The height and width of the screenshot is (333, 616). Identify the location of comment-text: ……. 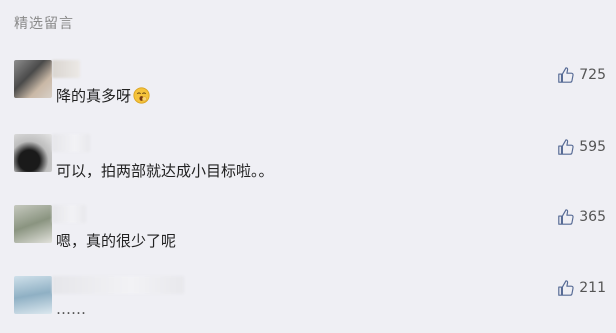
(71, 309).